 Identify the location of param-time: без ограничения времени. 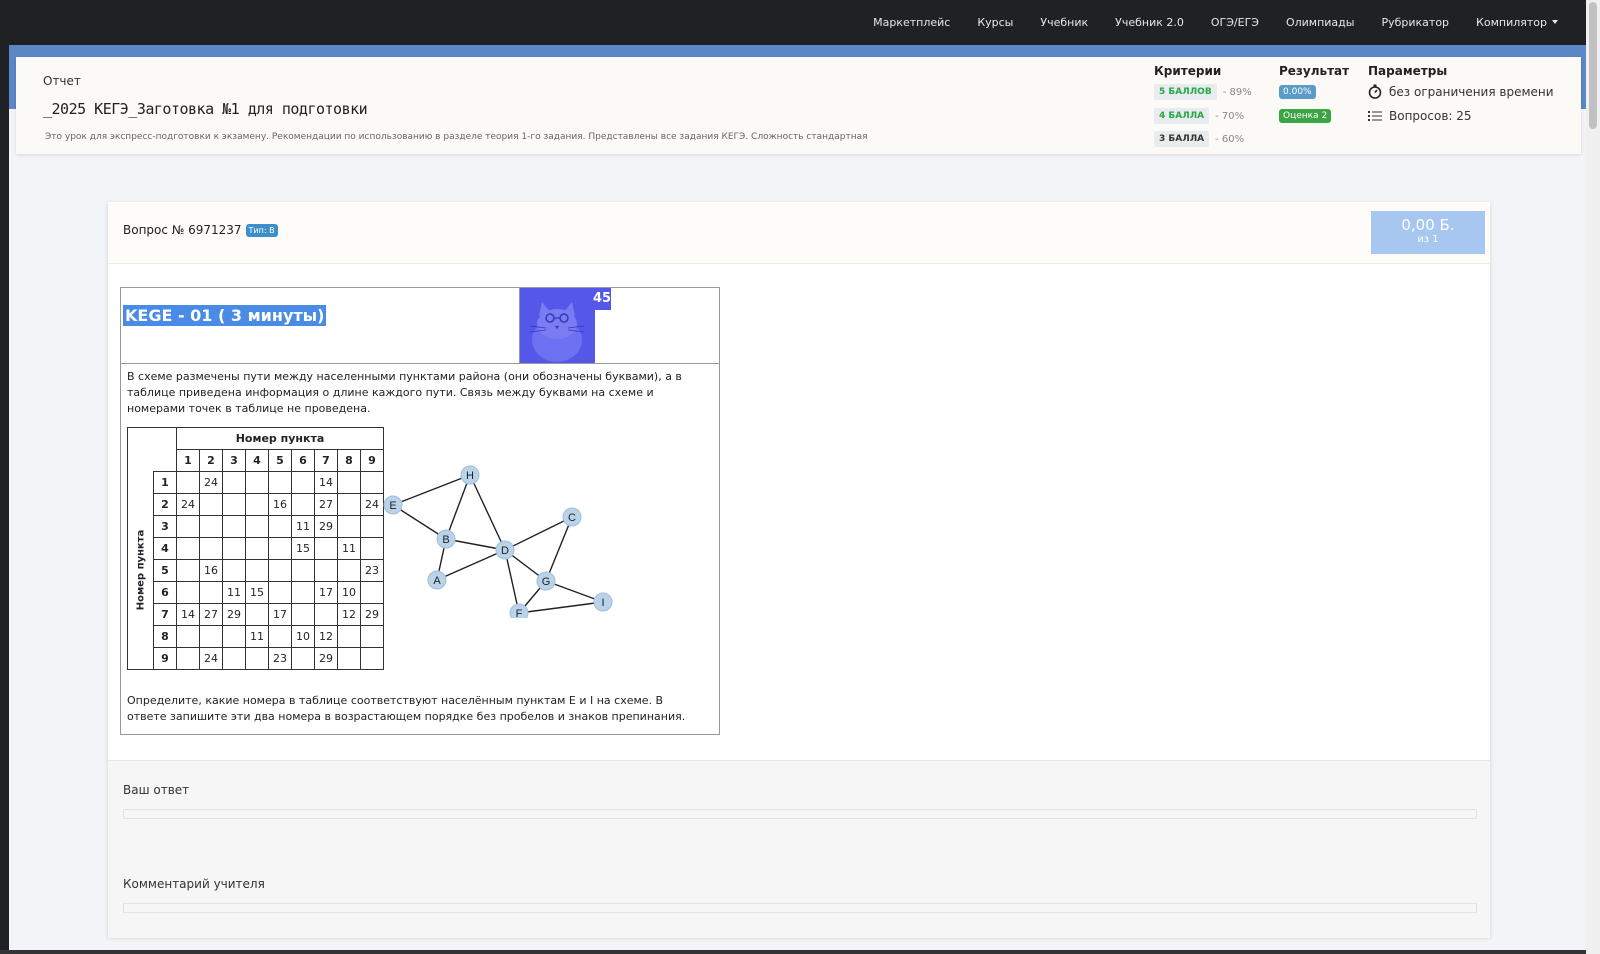
(1461, 91).